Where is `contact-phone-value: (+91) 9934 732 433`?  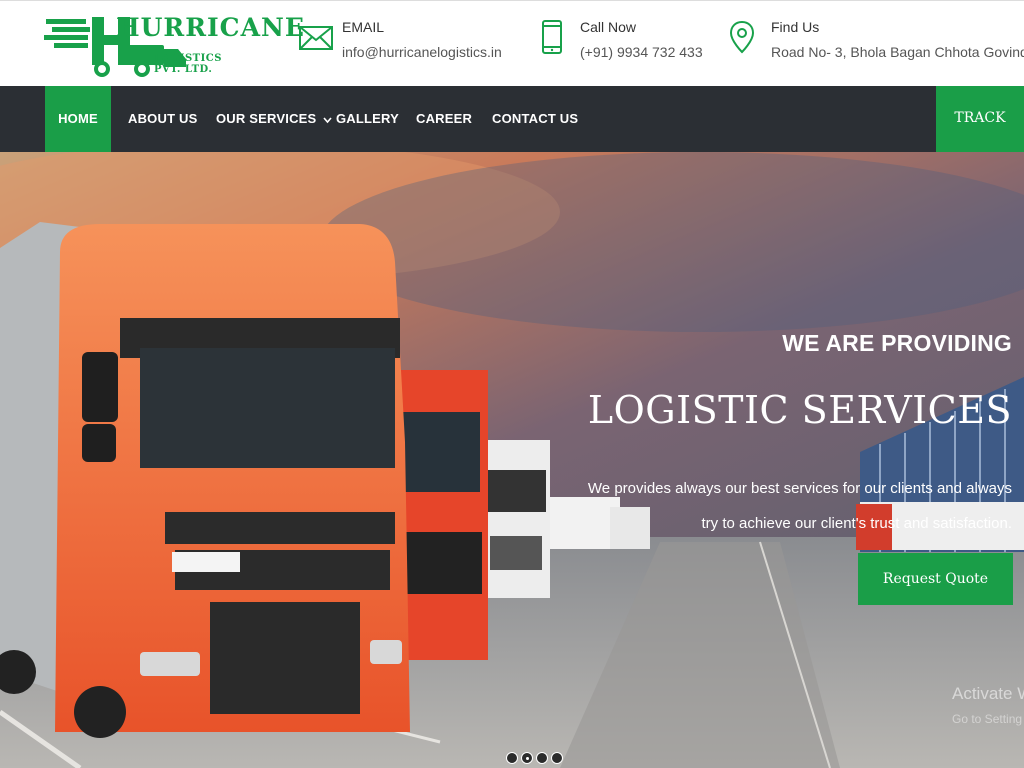 contact-phone-value: (+91) 9934 732 433 is located at coordinates (641, 52).